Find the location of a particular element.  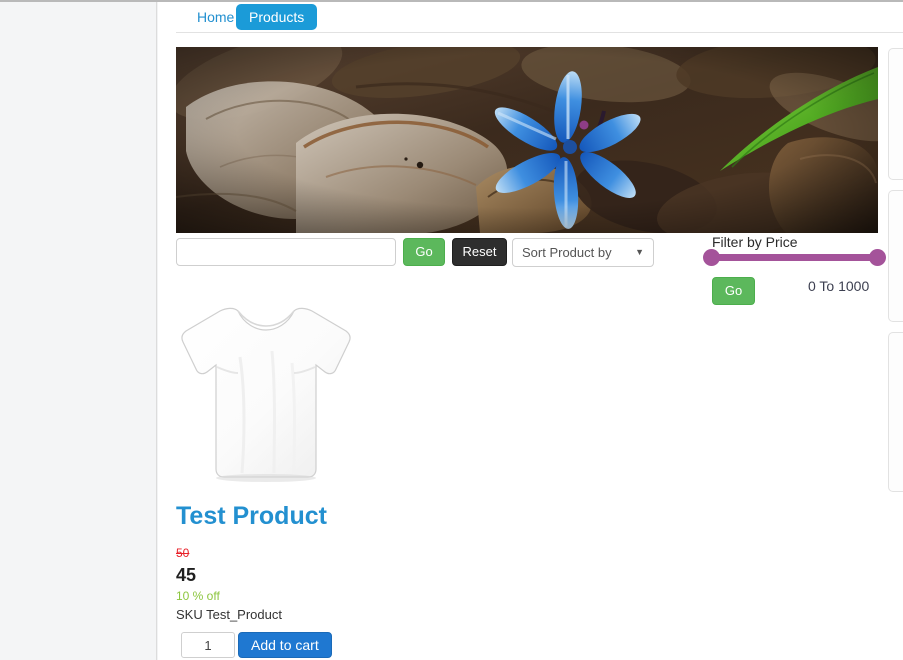

sort-product-label: Sort Product by is located at coordinates (567, 252).